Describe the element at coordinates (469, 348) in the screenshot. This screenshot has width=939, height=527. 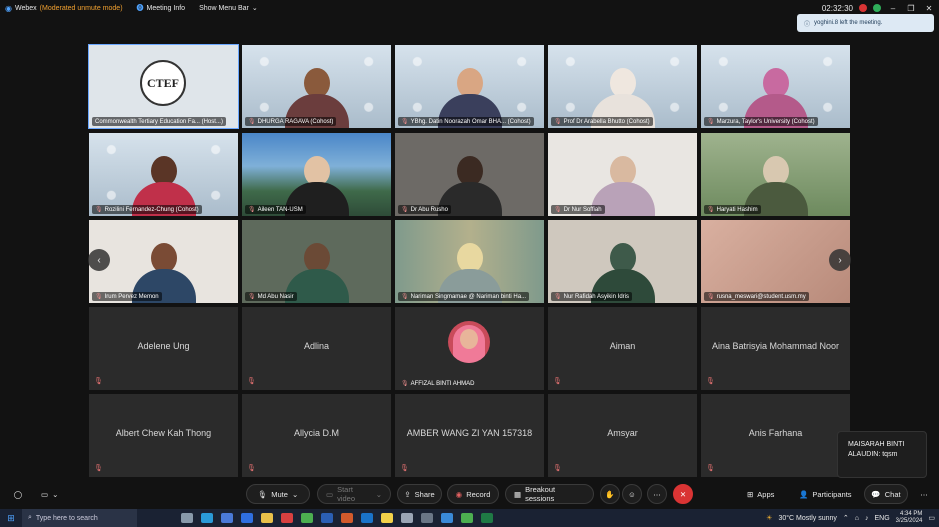
I see `participant-tile: 🎙 AFFIZAL BINTI AHMAD` at that location.